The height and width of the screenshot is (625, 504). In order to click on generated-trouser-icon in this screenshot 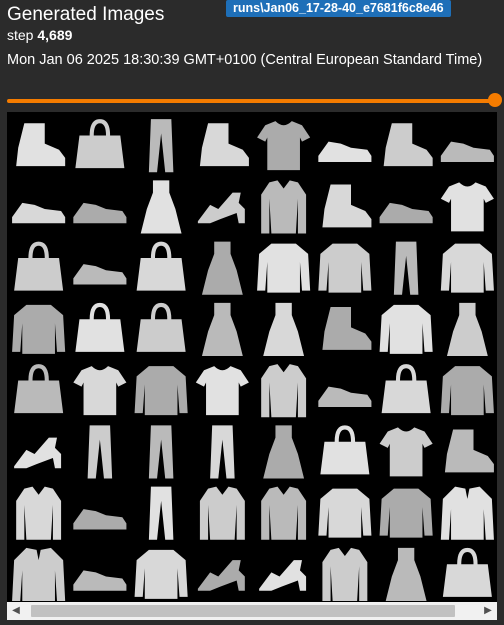, I will do `click(161, 513)`.